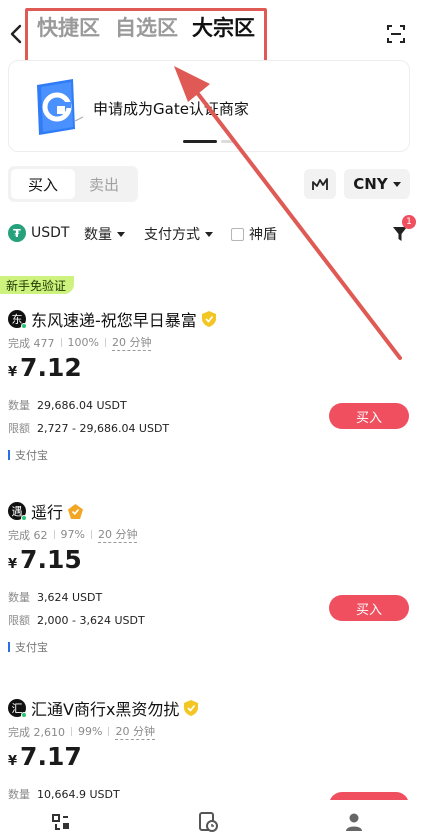 This screenshot has height=834, width=422. What do you see at coordinates (80, 343) in the screenshot?
I see `merchant-stats: 完成 477 100% 20 分钟` at bounding box center [80, 343].